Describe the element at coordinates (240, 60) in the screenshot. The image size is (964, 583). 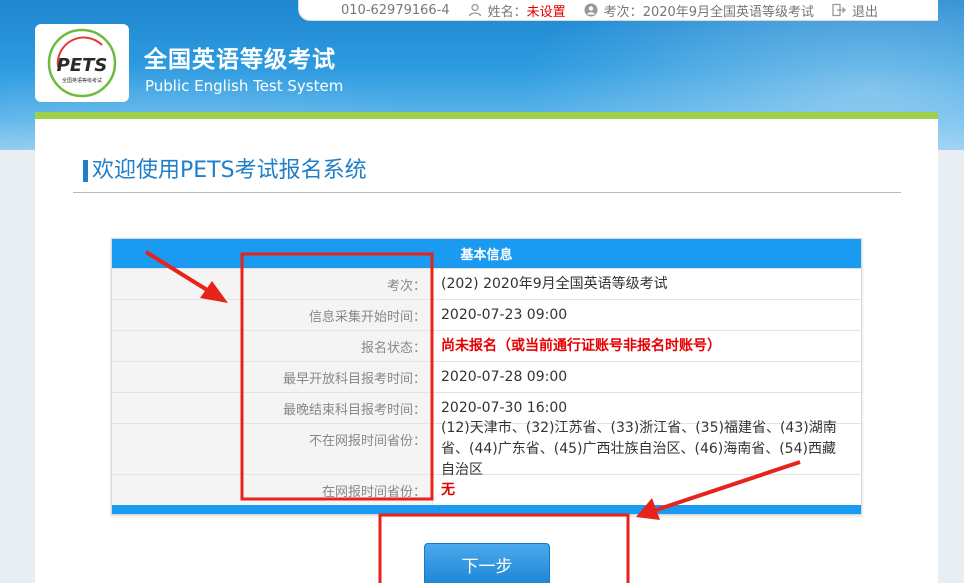
I see `brand-title-cn: 全国英语等级考试` at that location.